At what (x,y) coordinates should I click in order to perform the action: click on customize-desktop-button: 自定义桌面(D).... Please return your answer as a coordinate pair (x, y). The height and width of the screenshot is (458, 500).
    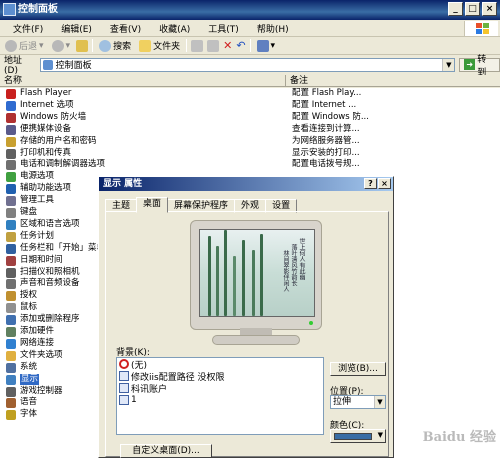
    Looking at the image, I should click on (166, 451).